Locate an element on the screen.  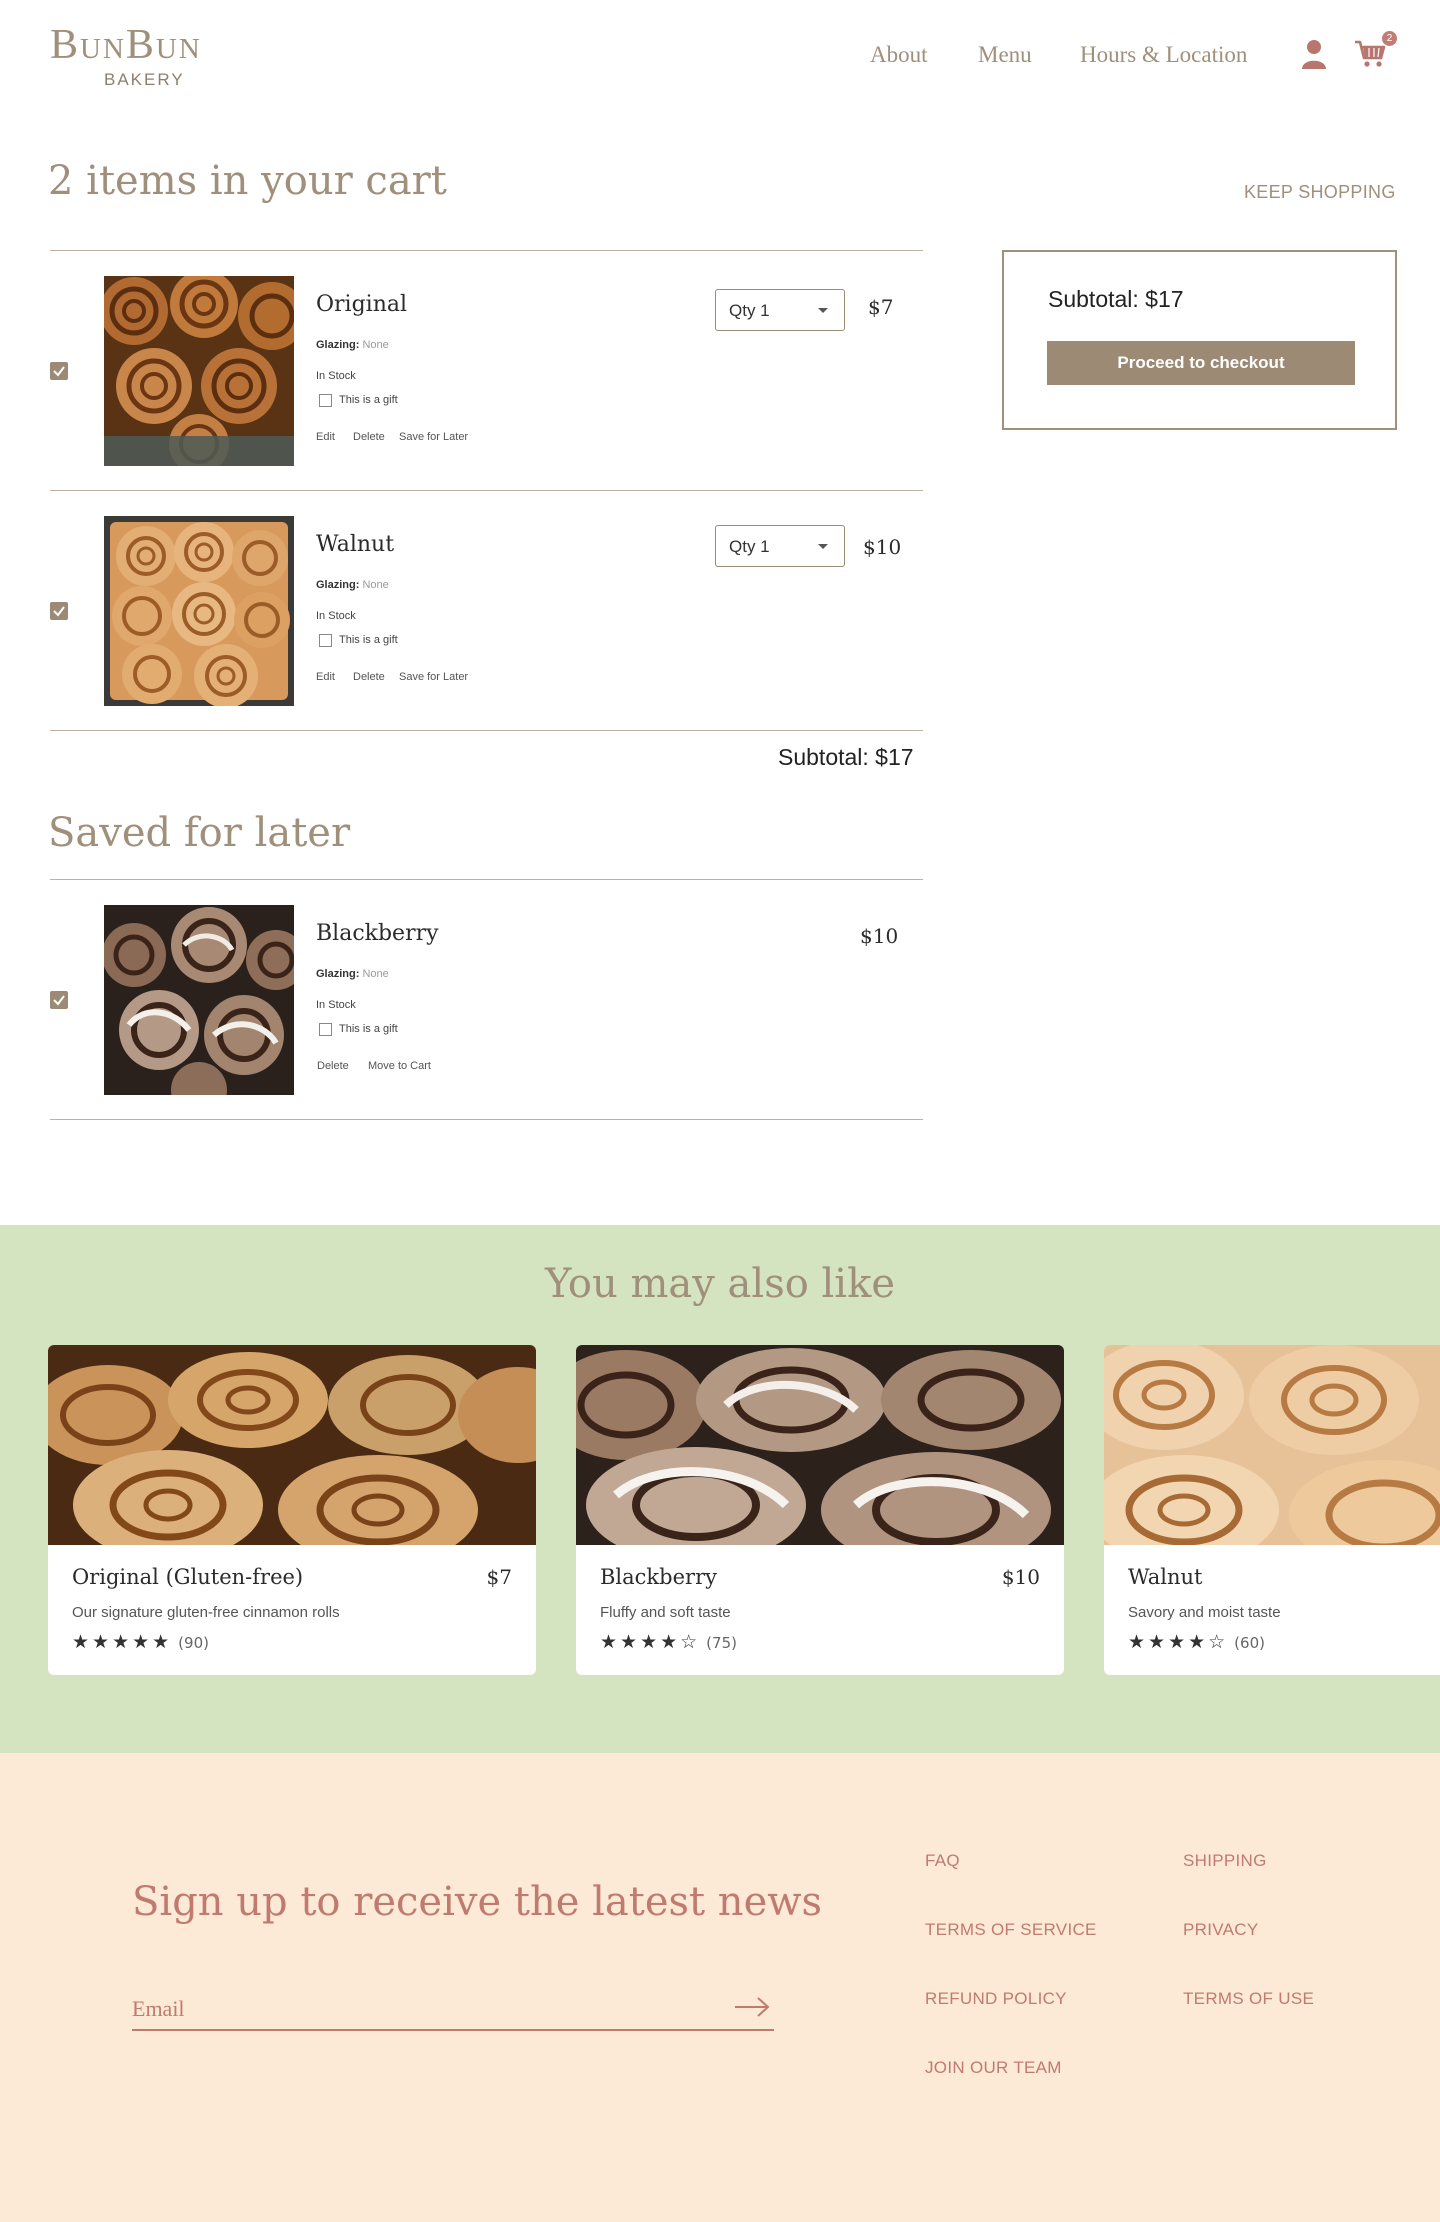
review-count: (60) is located at coordinates (1249, 1643).